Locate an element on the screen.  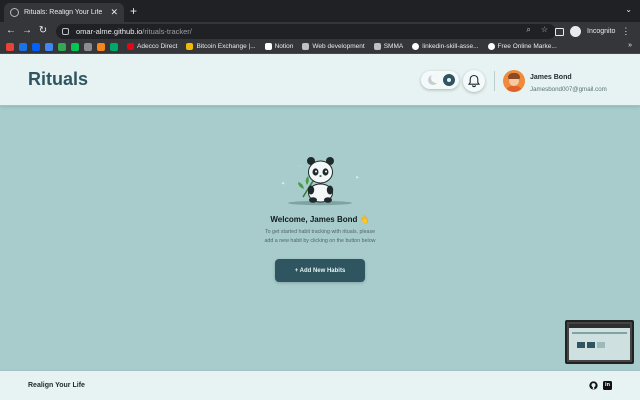
screen-preview-thumbnail is located at coordinates (599, 342).